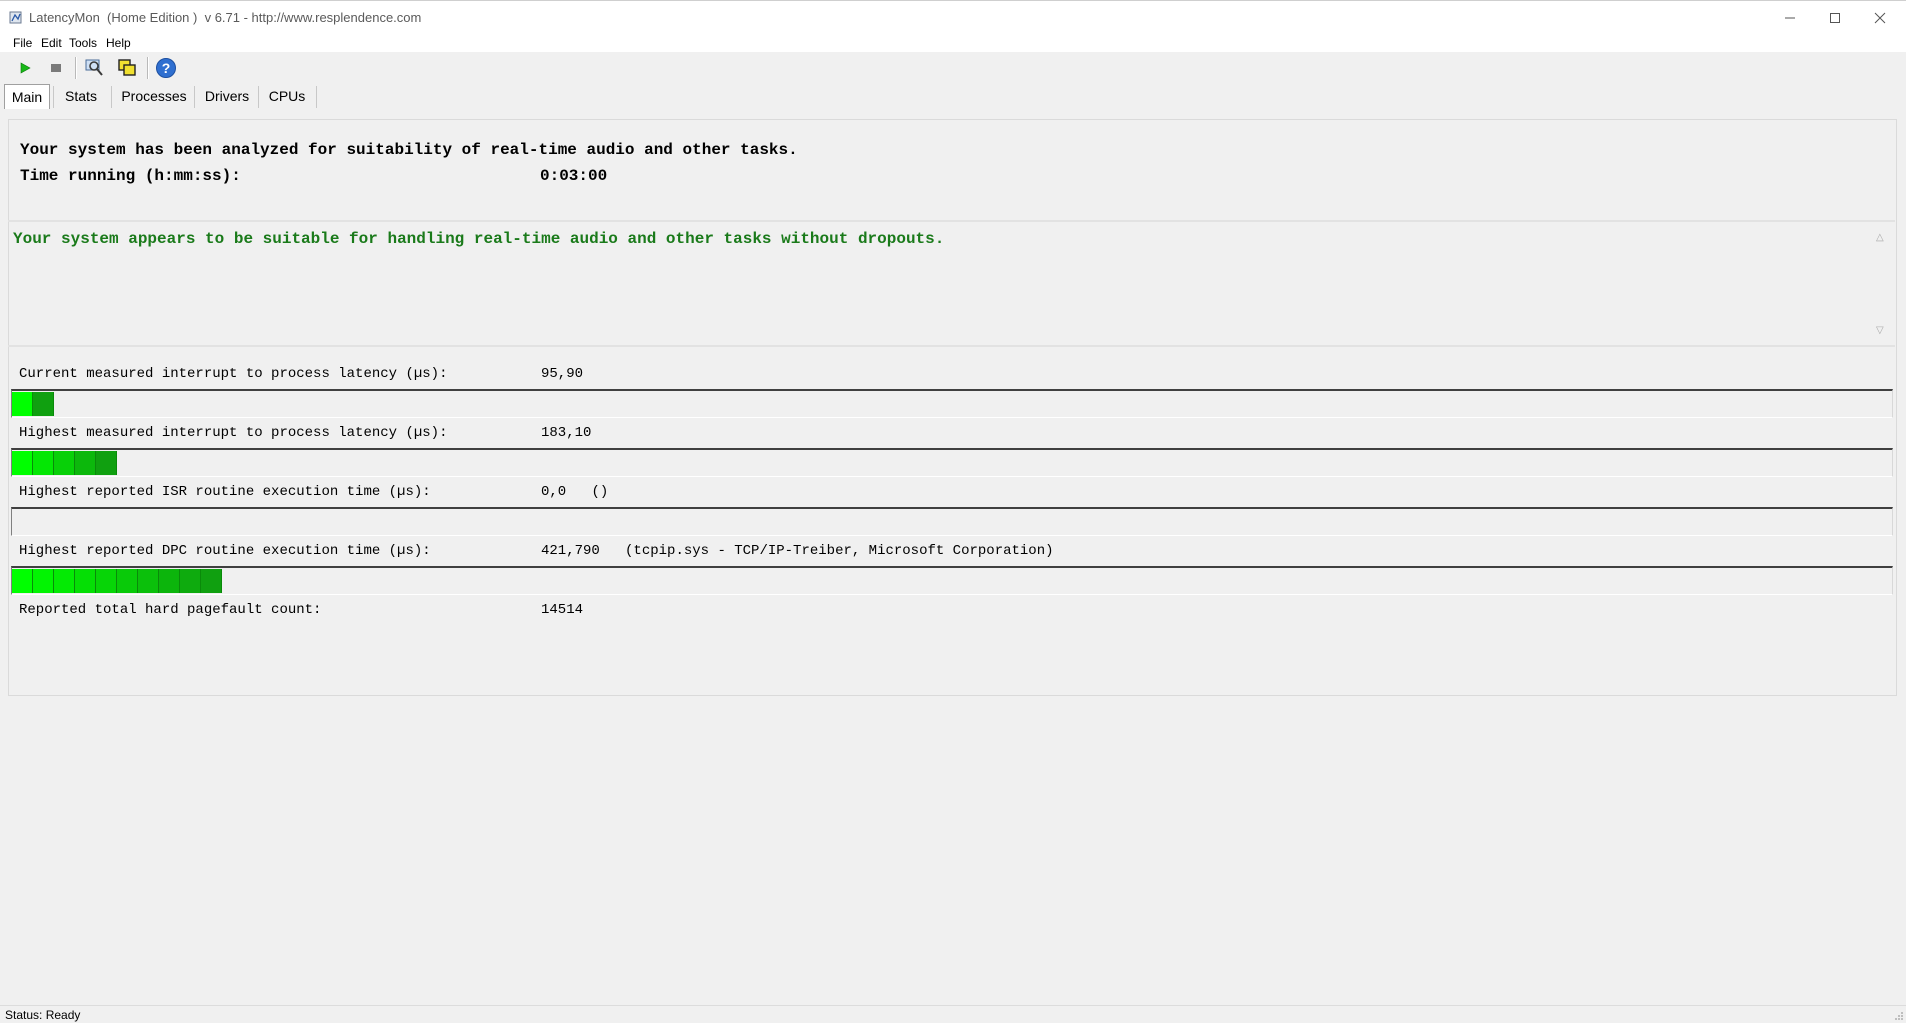 This screenshot has width=1906, height=1023. I want to click on minimize-button, so click(1789, 18).